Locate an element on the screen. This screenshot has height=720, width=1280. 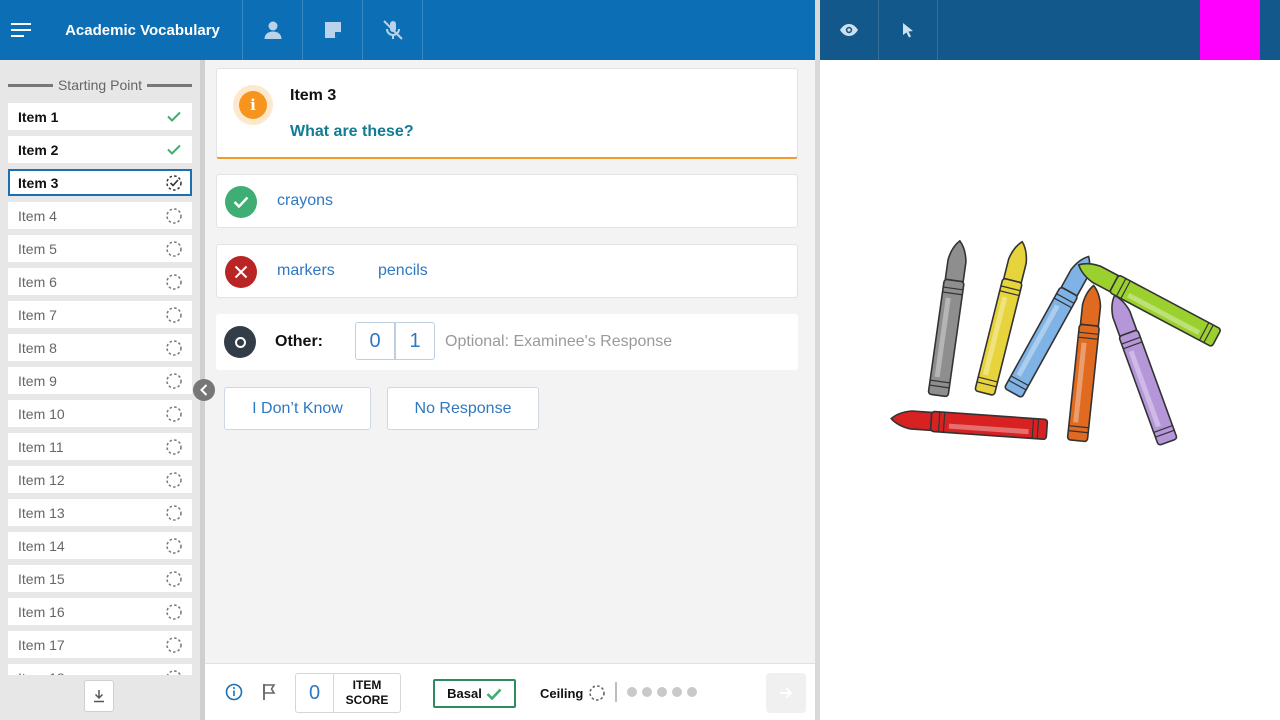
note-icon is located at coordinates (332, 30).